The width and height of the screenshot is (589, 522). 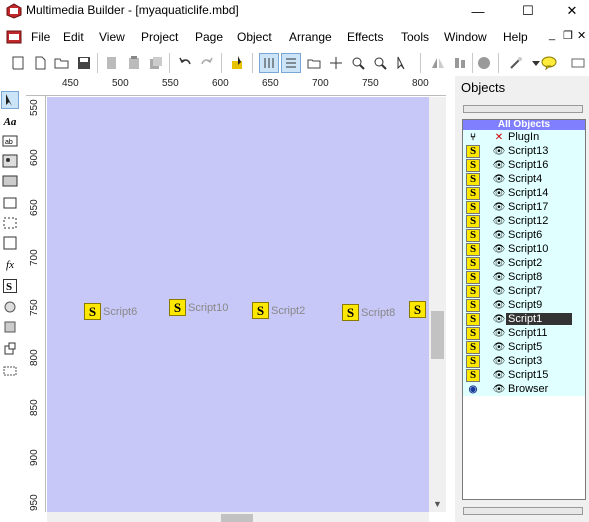 I want to click on maximize-button: ☐, so click(x=528, y=11).